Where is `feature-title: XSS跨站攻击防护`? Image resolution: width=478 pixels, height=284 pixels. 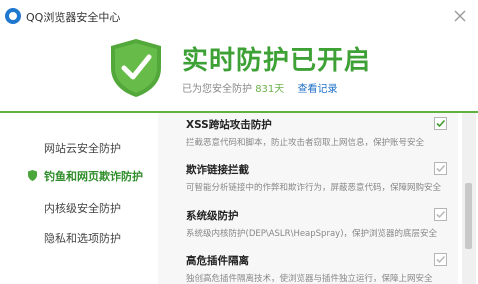
feature-title: XSS跨站攻击防护 is located at coordinates (229, 125).